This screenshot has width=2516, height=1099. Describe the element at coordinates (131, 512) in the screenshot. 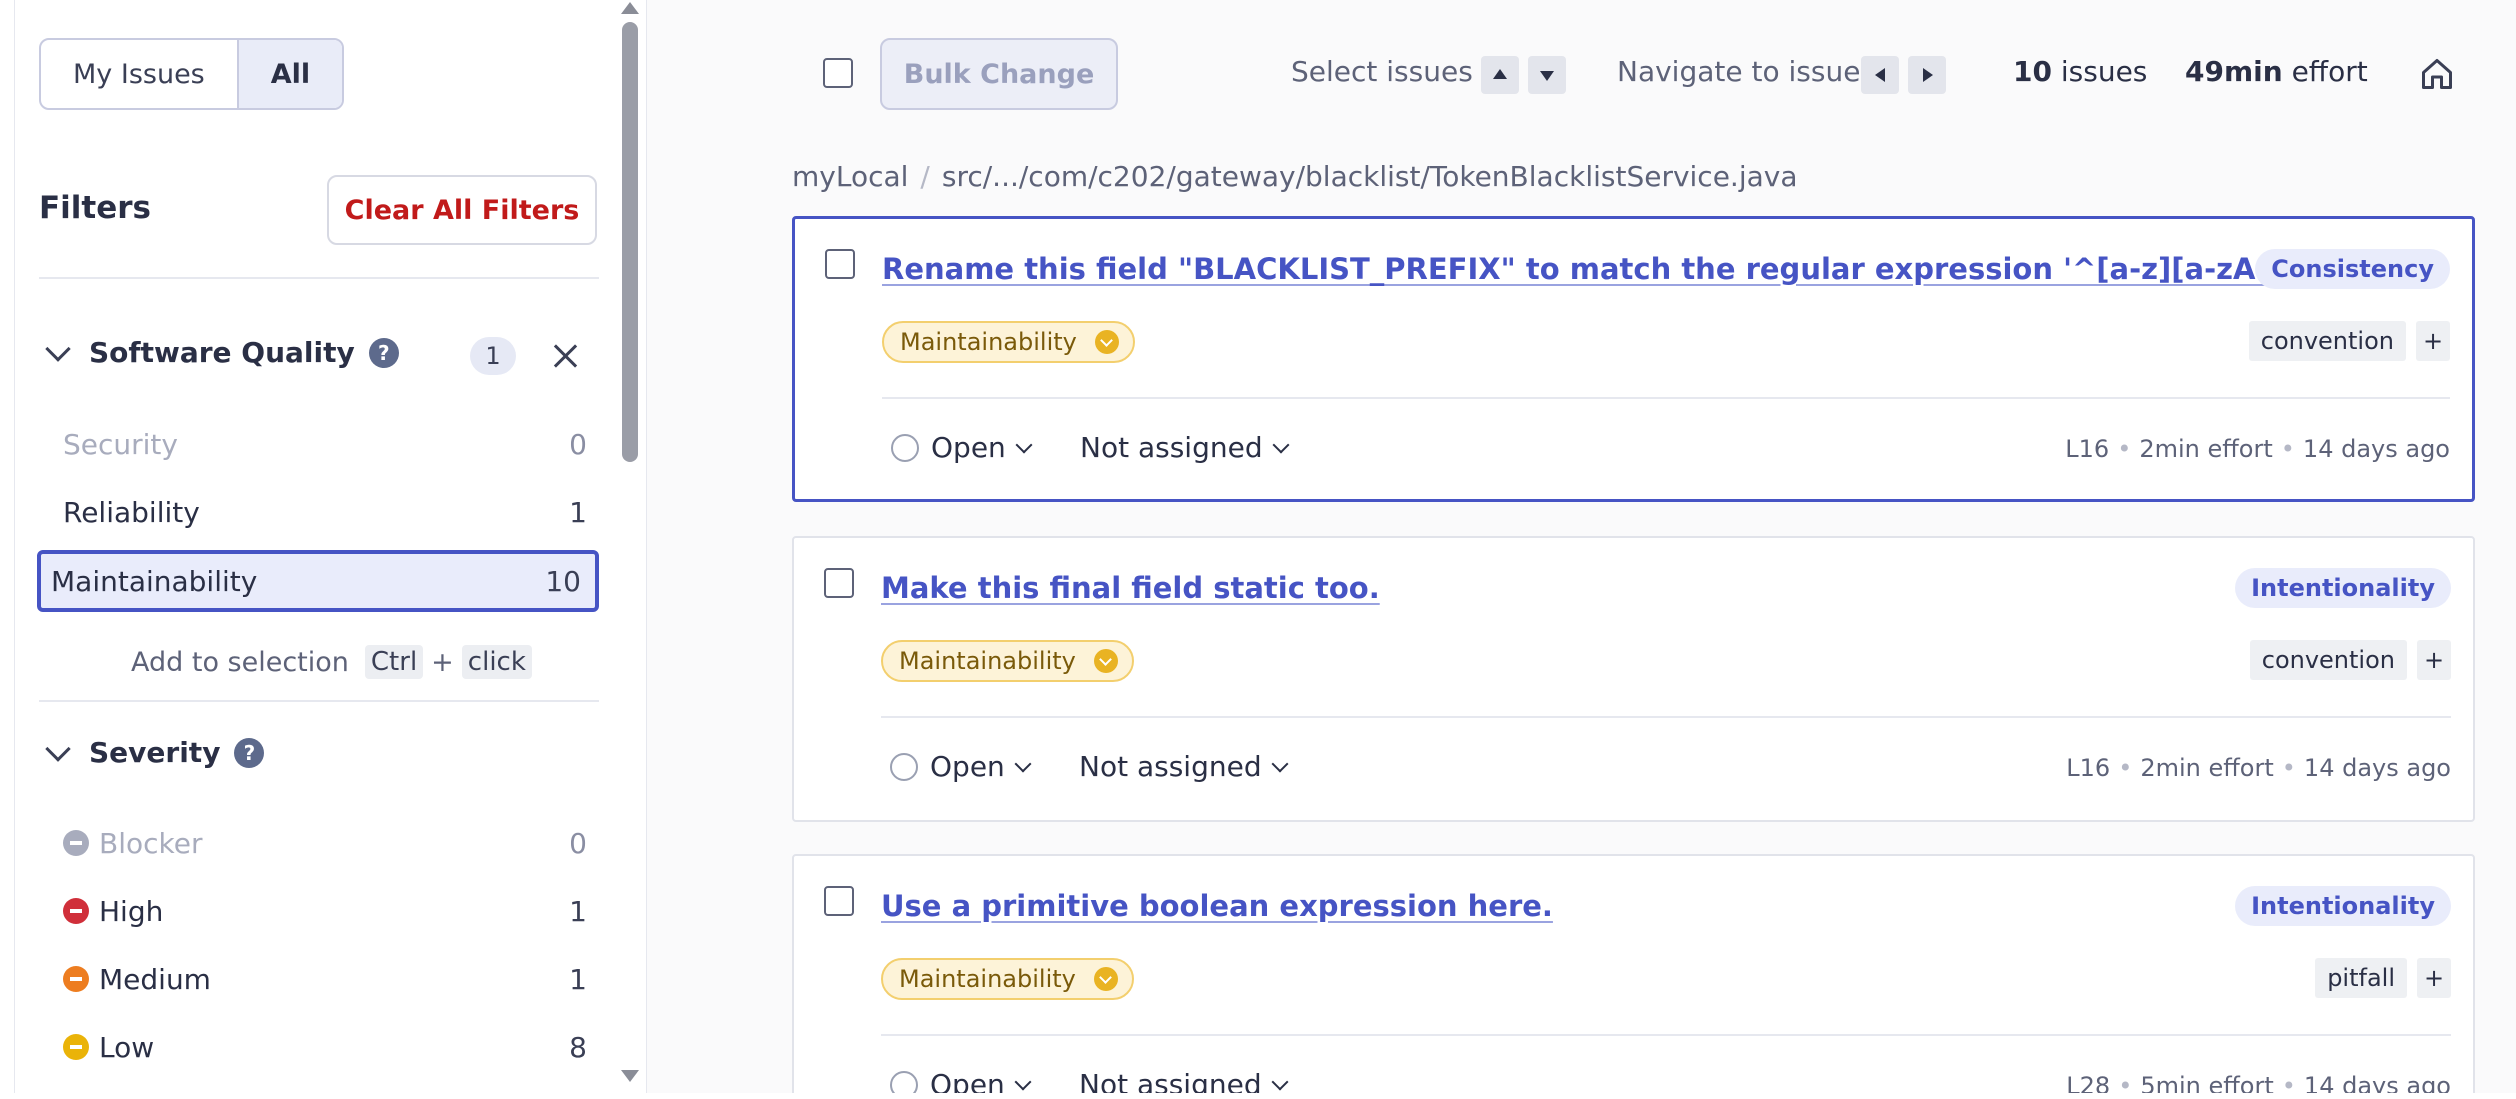

I see `facet-item-label: Reliability` at that location.